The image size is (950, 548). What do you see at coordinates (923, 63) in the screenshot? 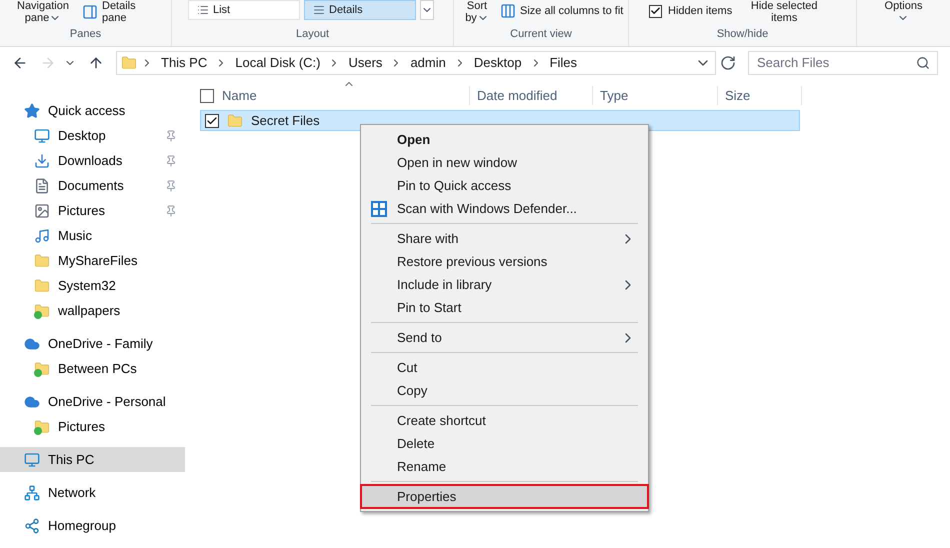
I see `search-icon` at bounding box center [923, 63].